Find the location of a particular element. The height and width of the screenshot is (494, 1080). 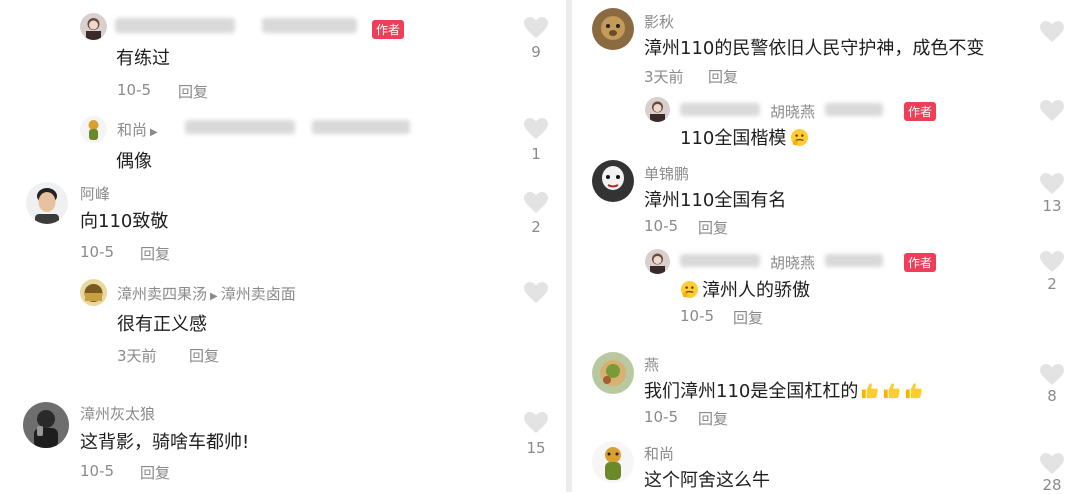

comment-text: 向110致敬 is located at coordinates (124, 221).